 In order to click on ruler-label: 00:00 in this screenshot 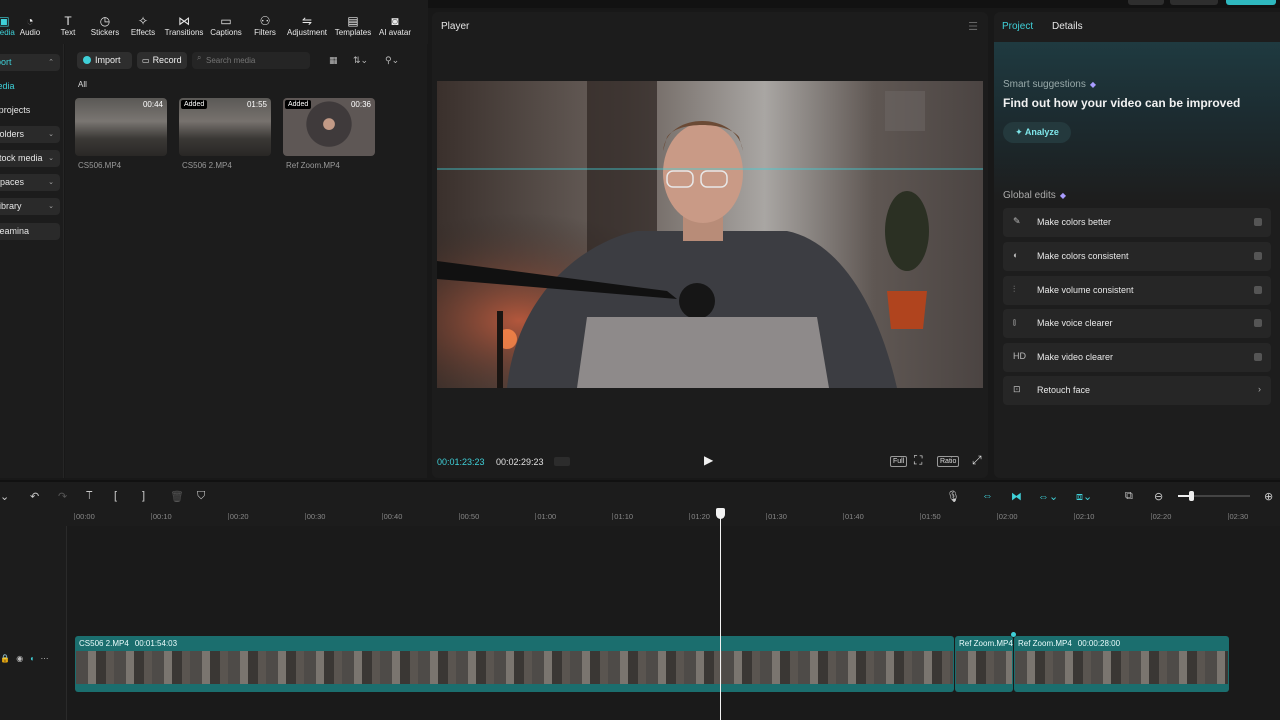, I will do `click(85, 516)`.